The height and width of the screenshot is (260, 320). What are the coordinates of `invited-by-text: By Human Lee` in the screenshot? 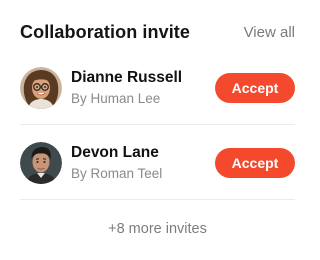 It's located at (116, 98).